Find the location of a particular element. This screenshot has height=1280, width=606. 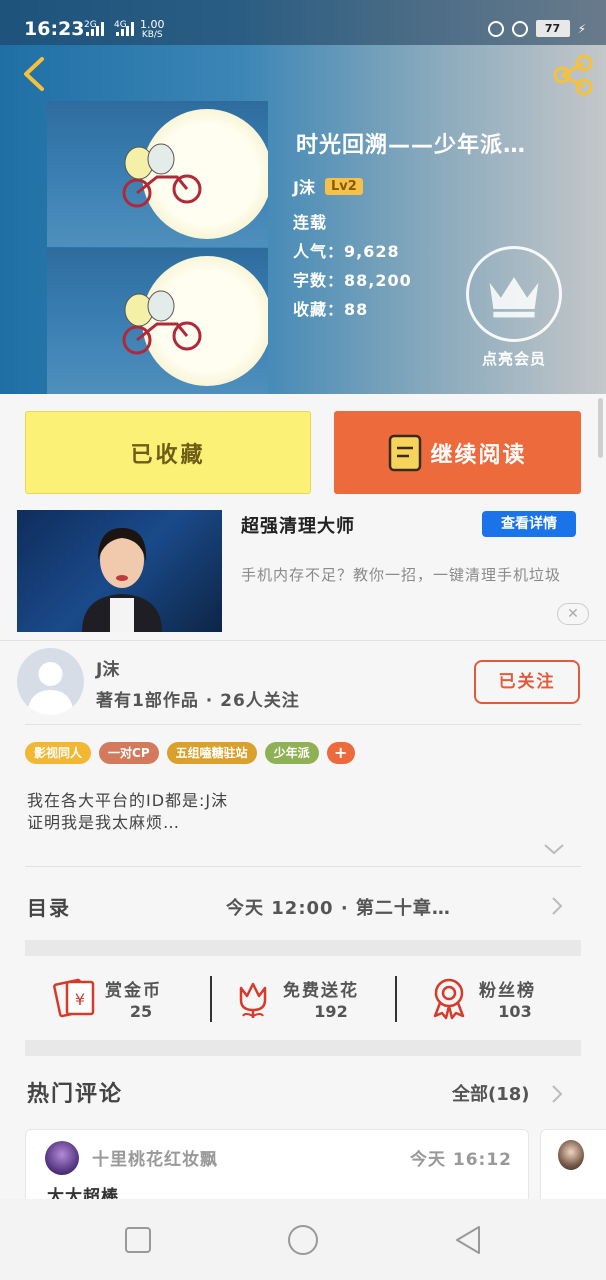

charging-icon: ⚡ is located at coordinates (581, 28).